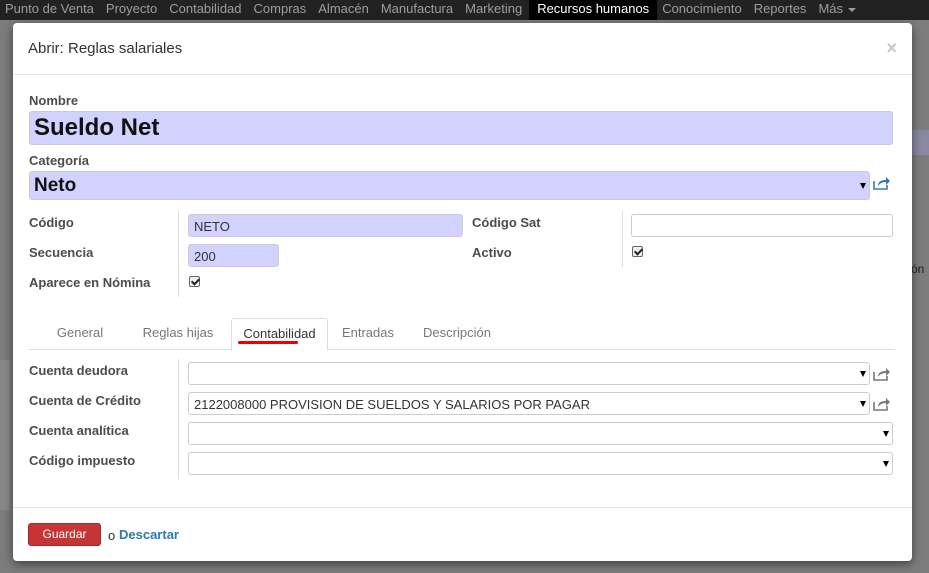 The width and height of the screenshot is (929, 573). I want to click on tab-descripcion: Descripción, so click(457, 334).